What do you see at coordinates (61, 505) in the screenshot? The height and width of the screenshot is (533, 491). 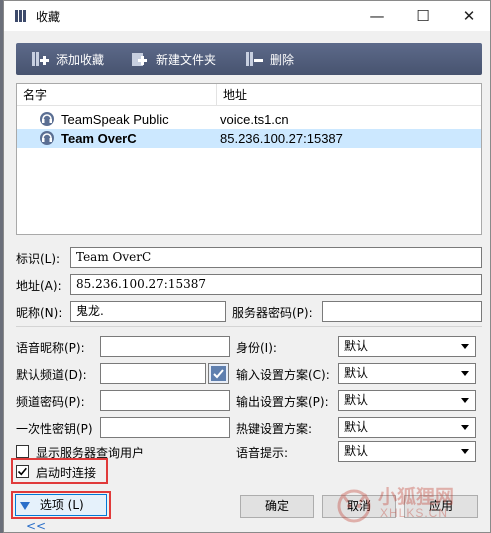 I see `options-label: 选项 (L)` at bounding box center [61, 505].